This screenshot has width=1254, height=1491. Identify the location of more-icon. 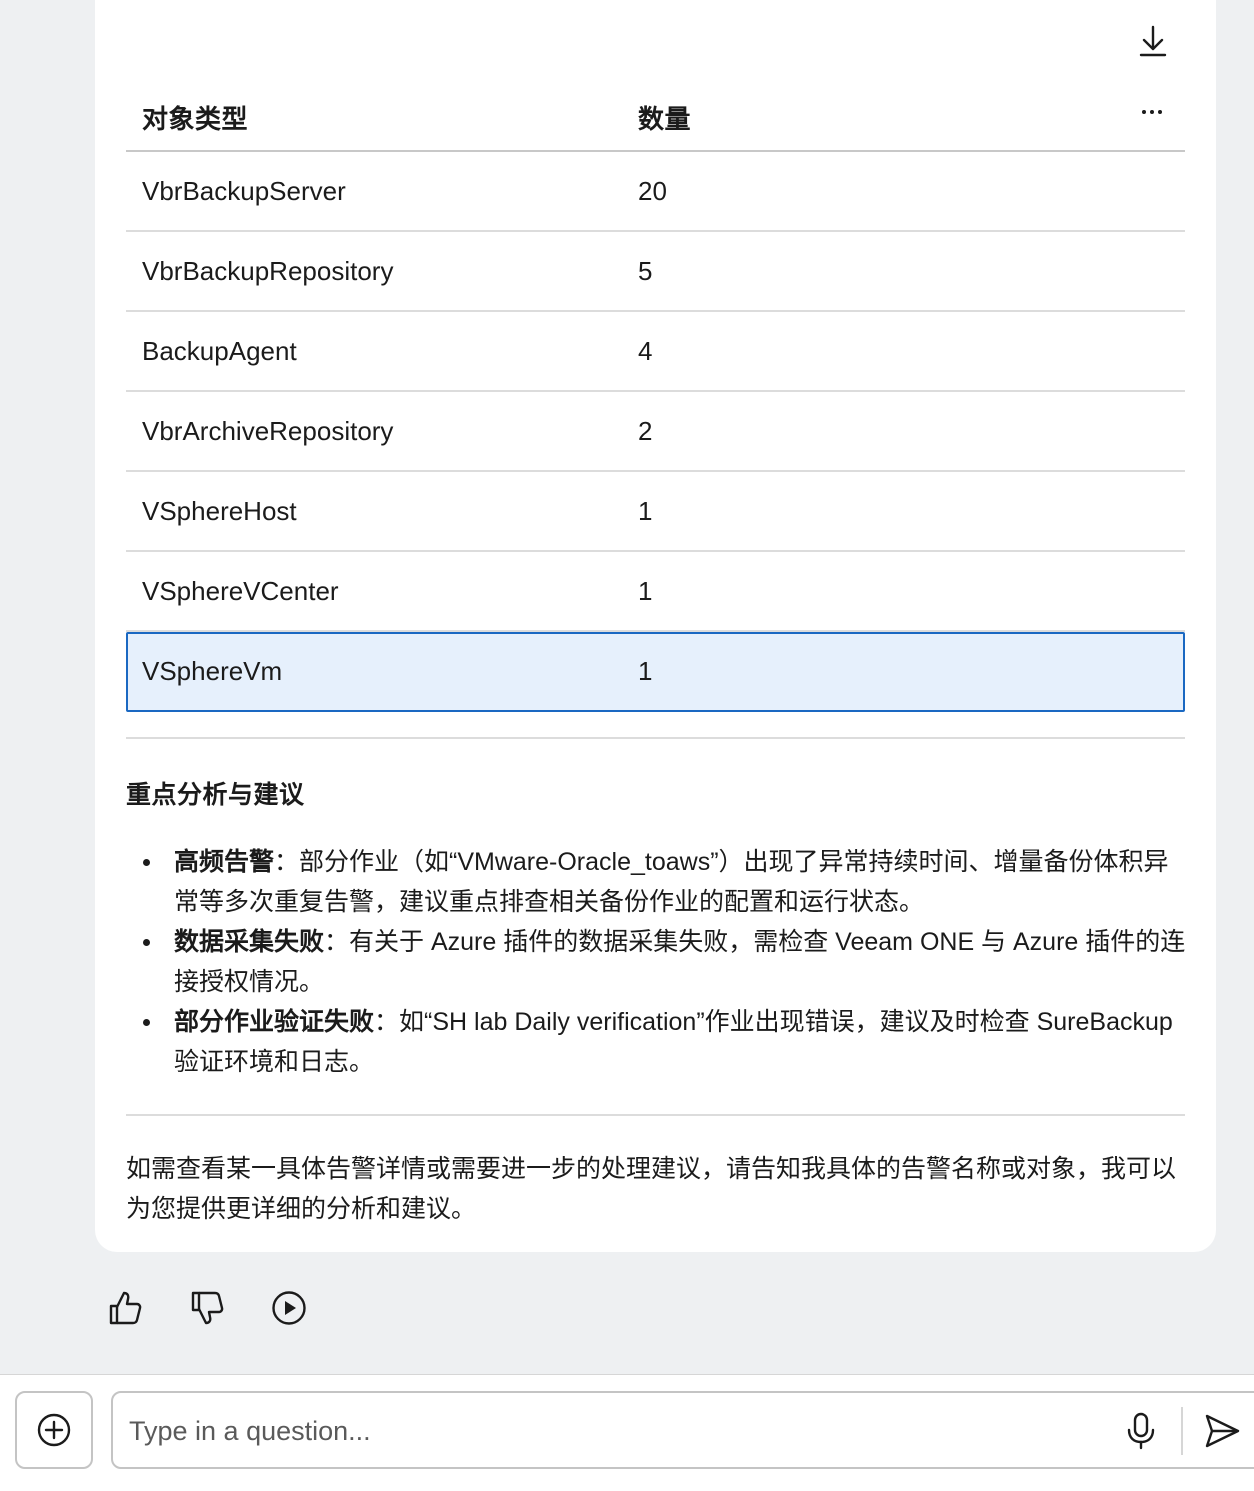
(1144, 112).